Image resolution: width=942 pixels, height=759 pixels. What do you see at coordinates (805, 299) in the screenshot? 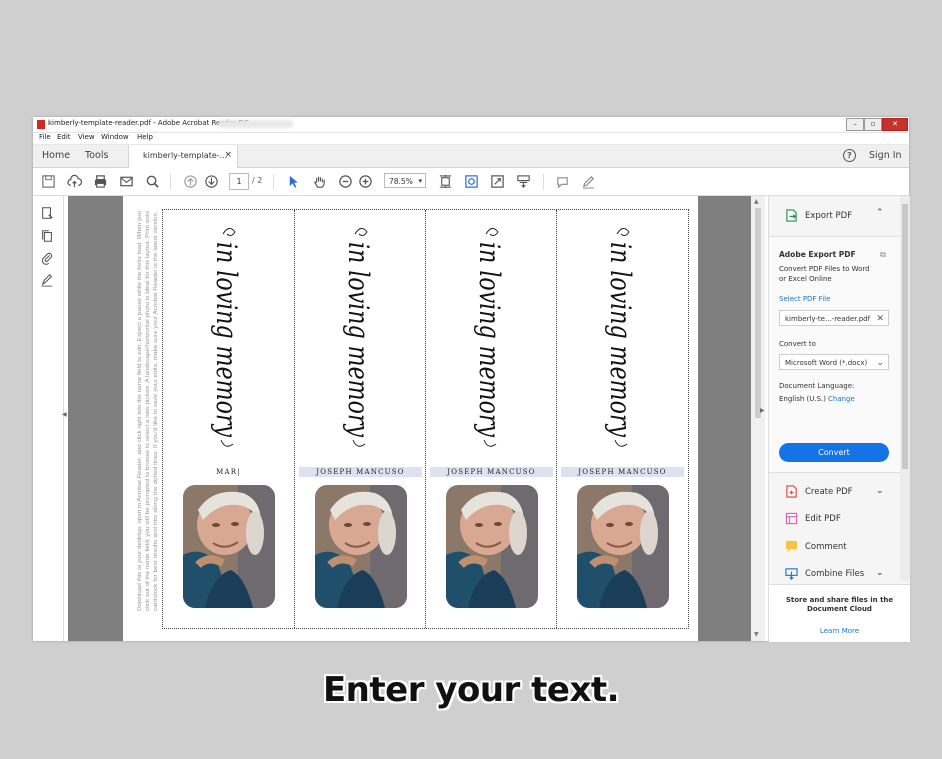
I see `select-pdf-file-label: Select PDF File` at bounding box center [805, 299].